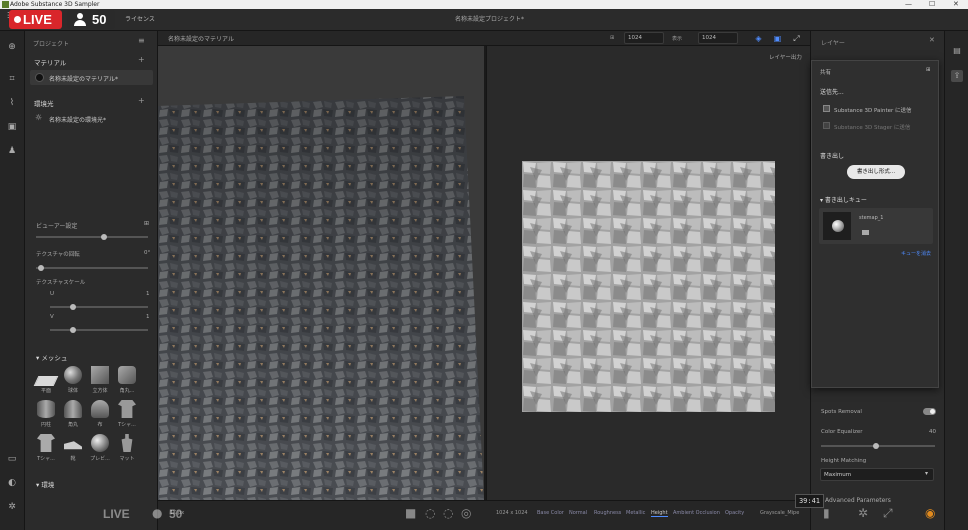 Image resolution: width=968 pixels, height=530 pixels. What do you see at coordinates (872, 127) in the screenshot?
I see `send-to-stager-link: Substance 3D Stager に送信` at bounding box center [872, 127].